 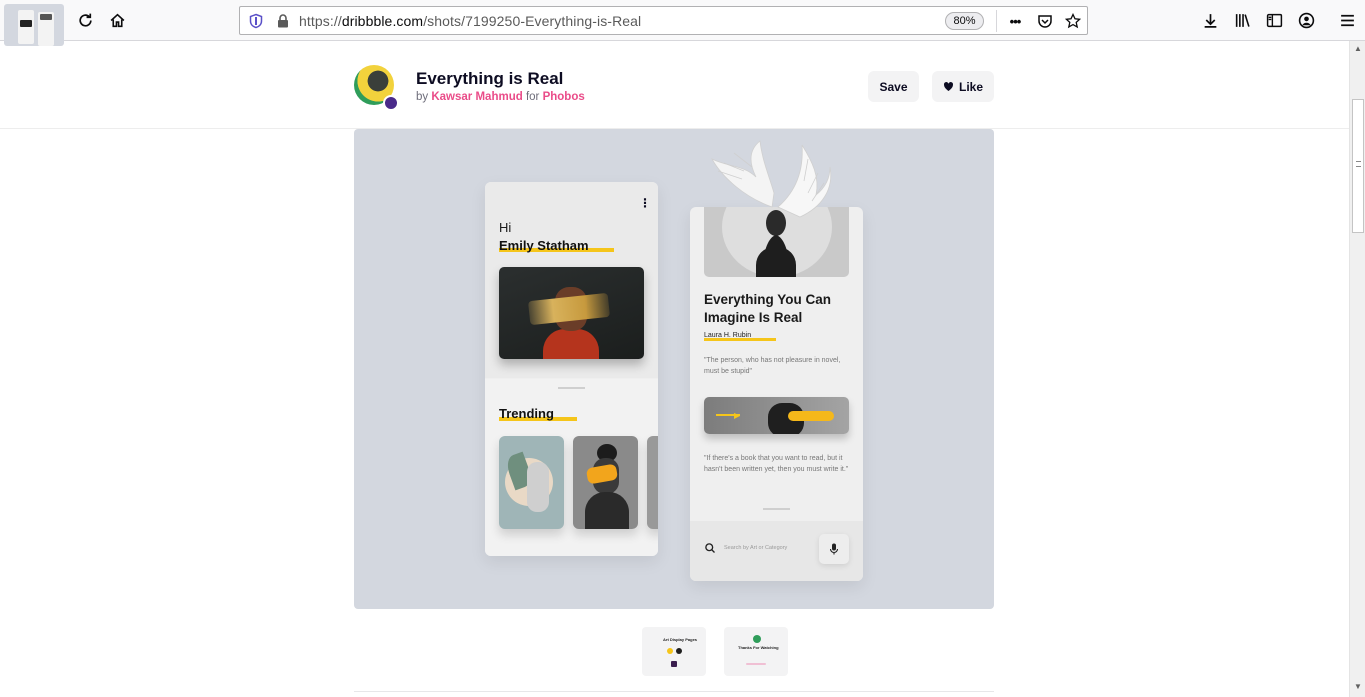 What do you see at coordinates (538, 487) in the screenshot?
I see `card-face` at bounding box center [538, 487].